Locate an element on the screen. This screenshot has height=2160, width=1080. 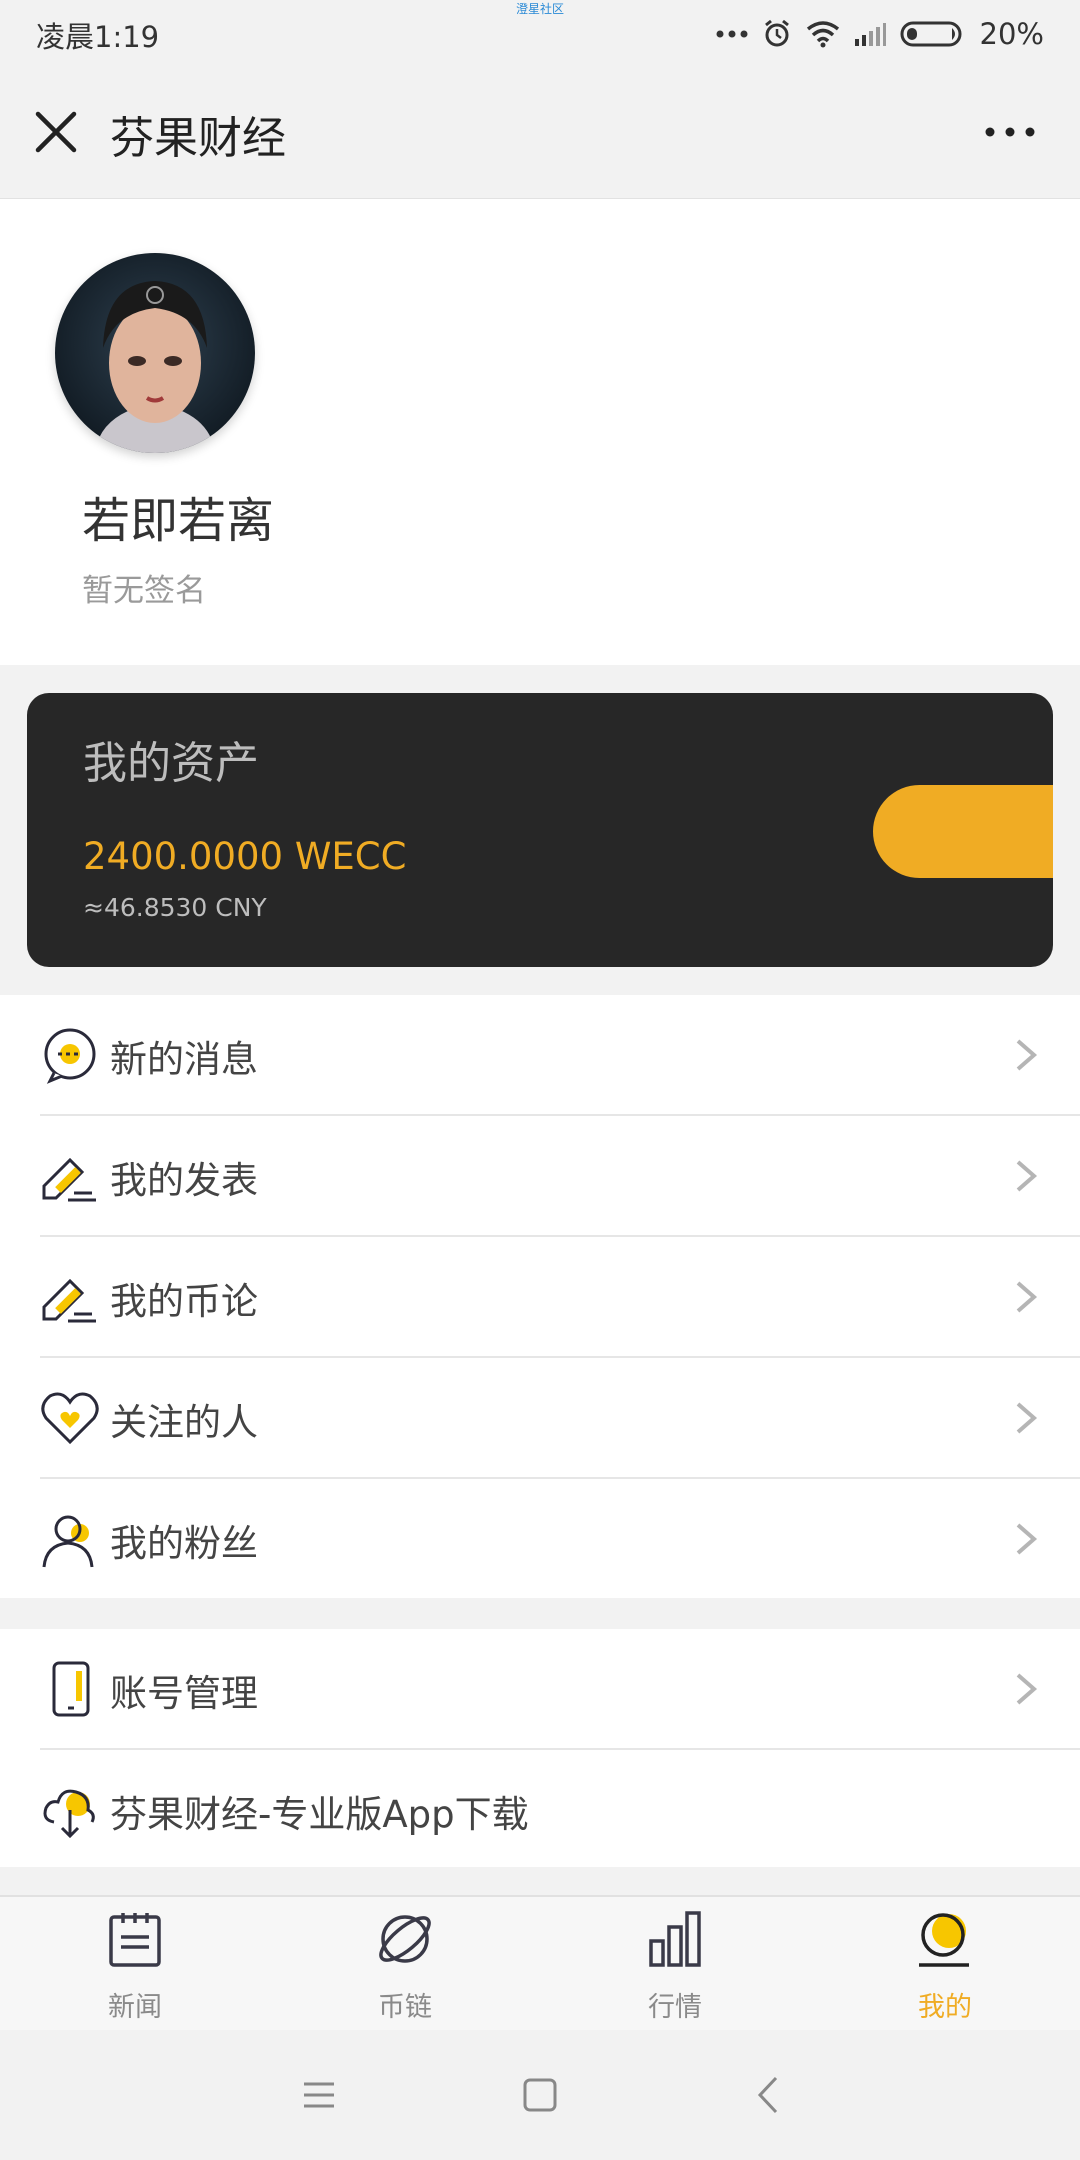
back-icon is located at coordinates (769, 2095).